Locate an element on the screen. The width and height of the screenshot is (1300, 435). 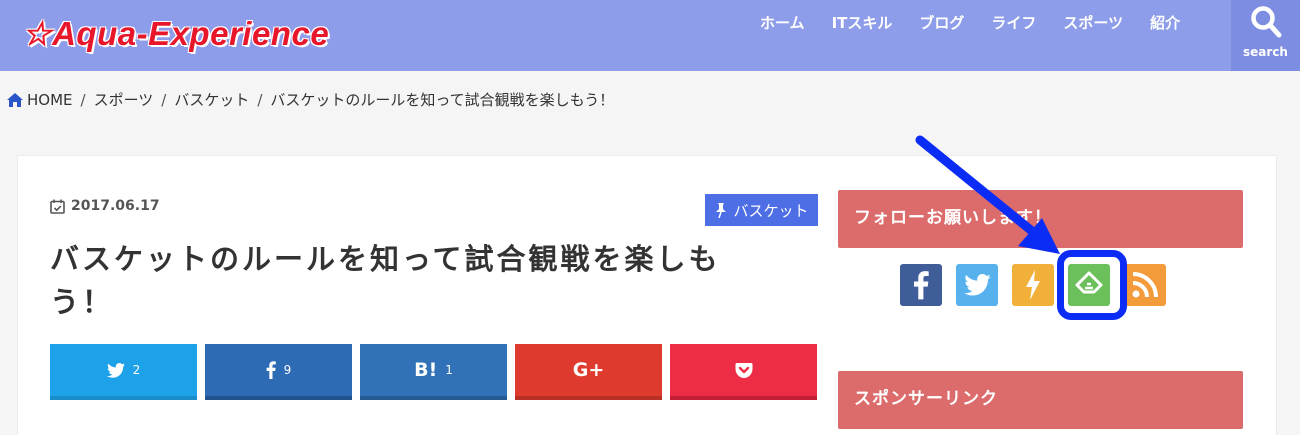
search-label: search is located at coordinates (1265, 52).